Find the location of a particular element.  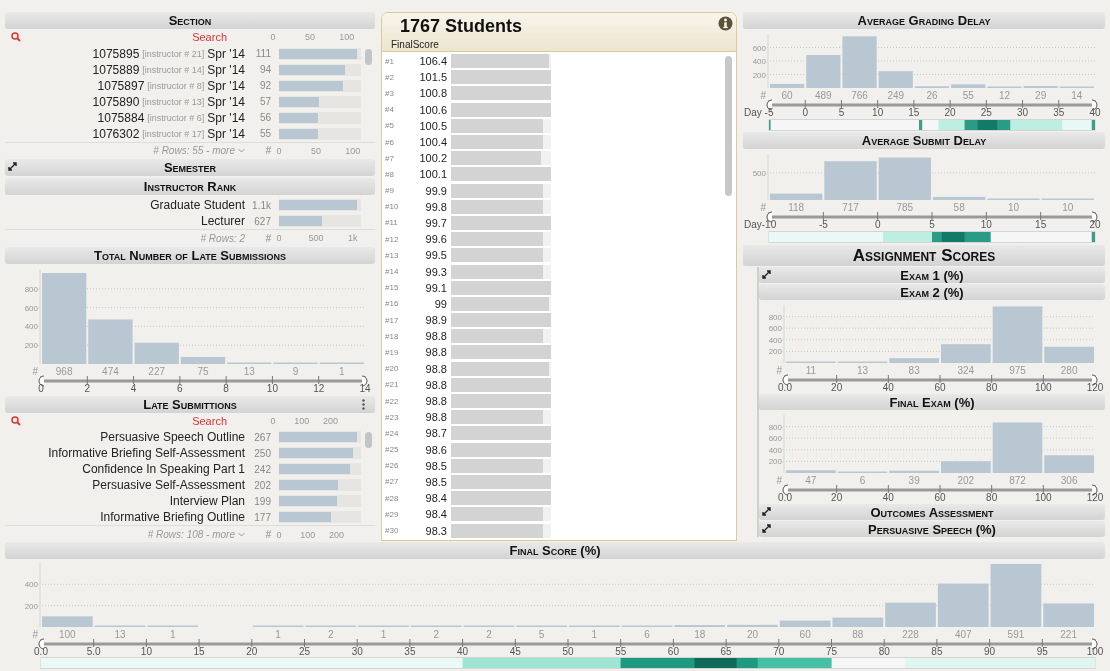

student-row: #5 100.5 is located at coordinates (559, 125).